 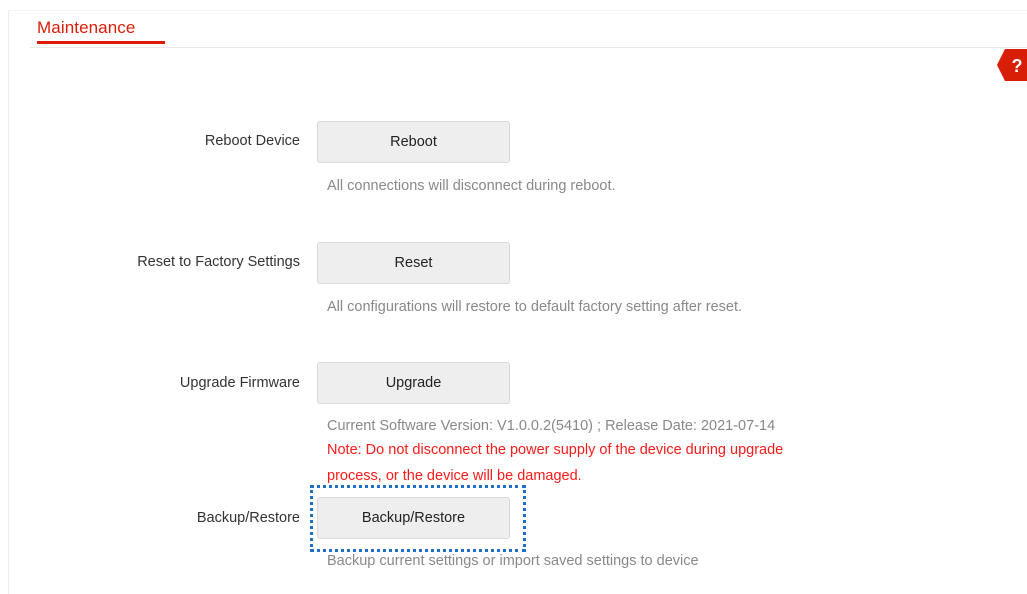 What do you see at coordinates (413, 518) in the screenshot?
I see `backup-restore-button: Backup/Restore` at bounding box center [413, 518].